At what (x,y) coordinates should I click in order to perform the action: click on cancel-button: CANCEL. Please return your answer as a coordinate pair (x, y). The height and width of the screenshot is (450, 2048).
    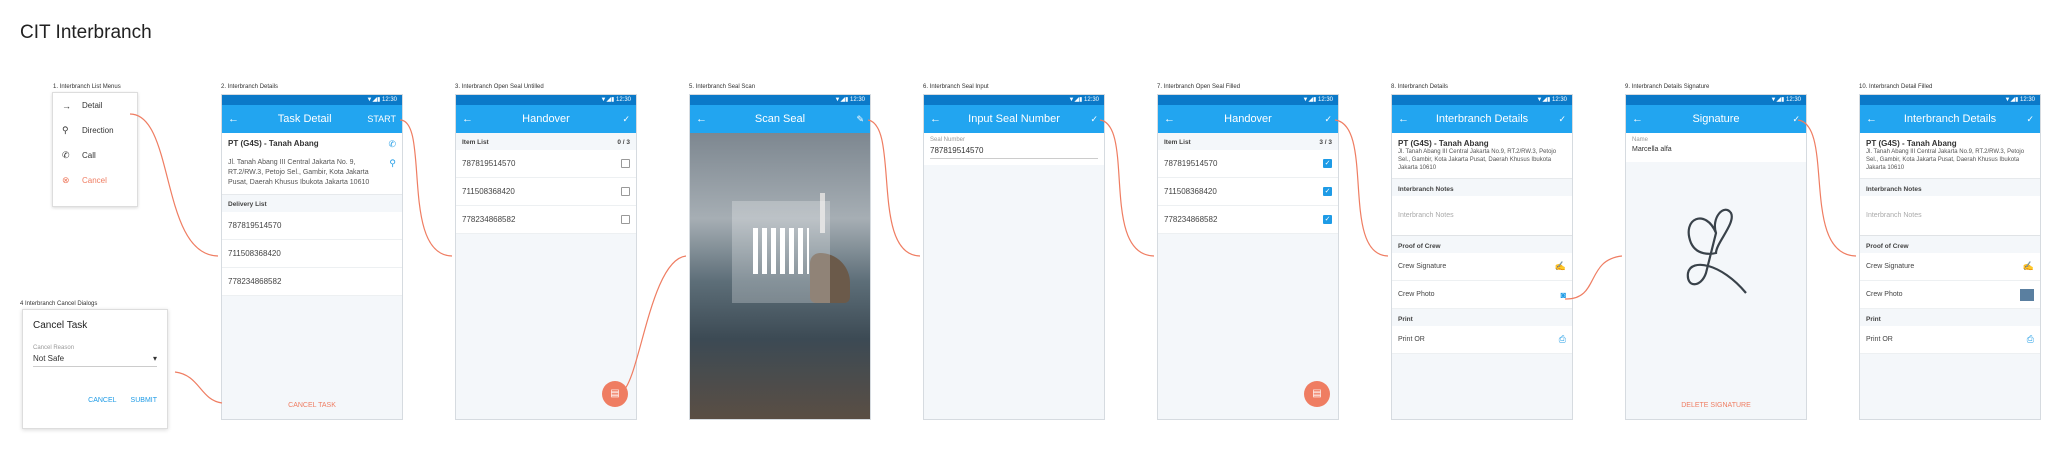
    Looking at the image, I should click on (102, 400).